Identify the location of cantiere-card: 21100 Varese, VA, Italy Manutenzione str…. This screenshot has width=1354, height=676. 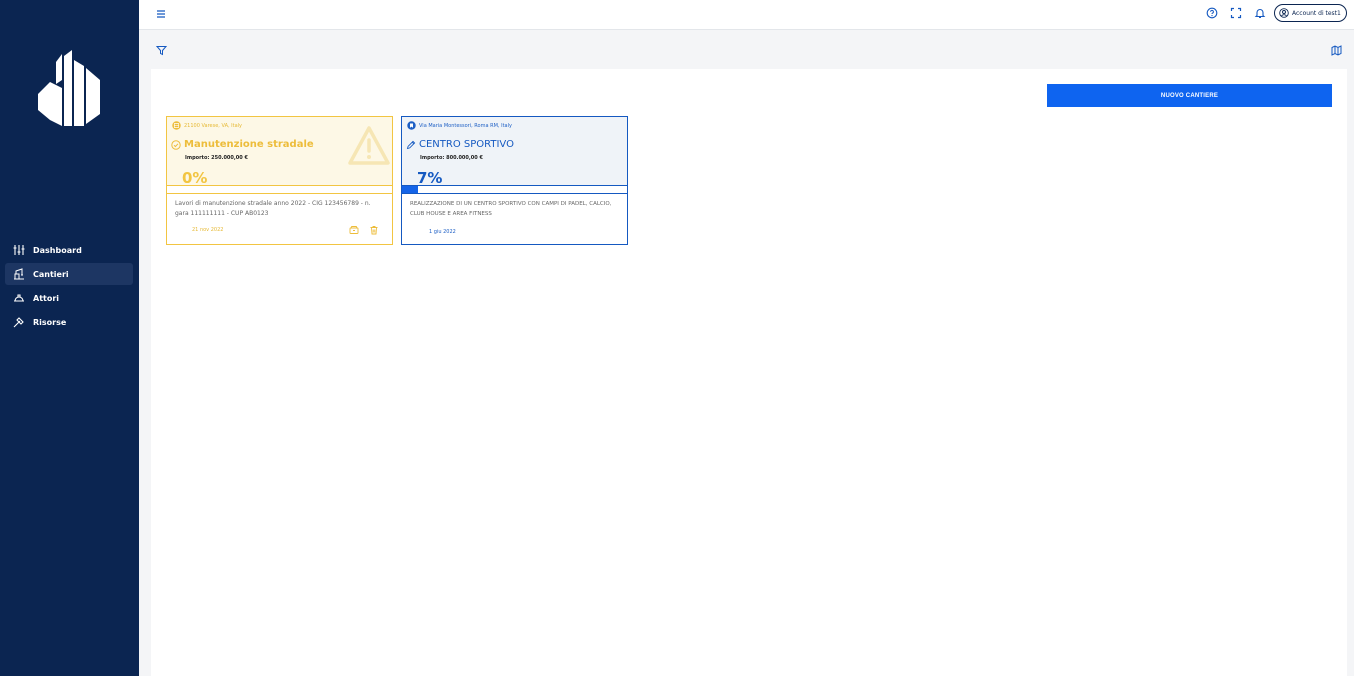
(279, 180).